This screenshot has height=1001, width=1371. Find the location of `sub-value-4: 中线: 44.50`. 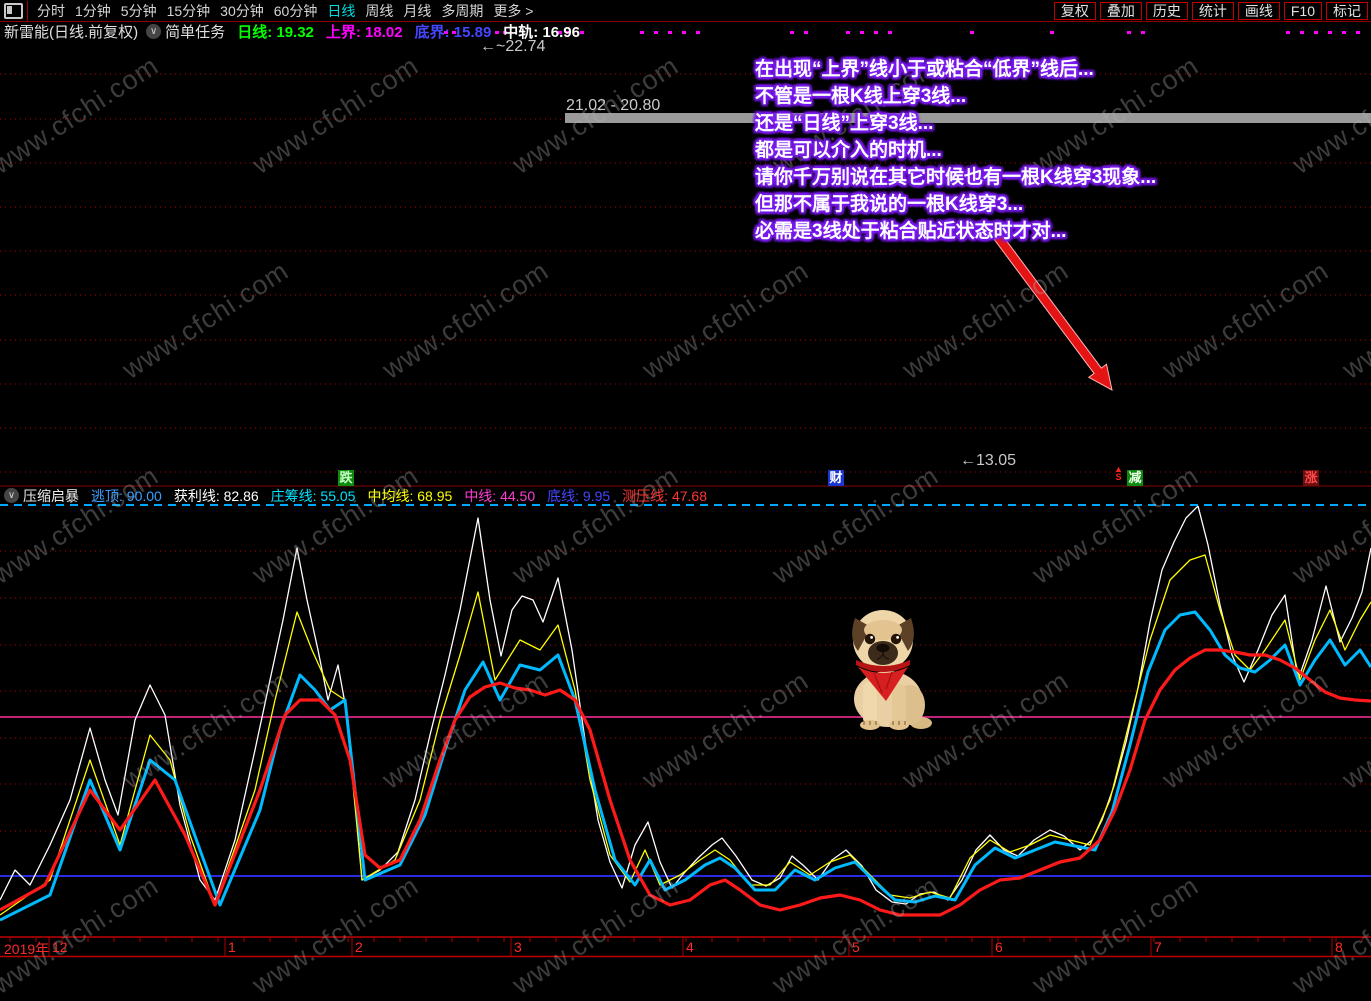

sub-value-4: 中线: 44.50 is located at coordinates (500, 495).